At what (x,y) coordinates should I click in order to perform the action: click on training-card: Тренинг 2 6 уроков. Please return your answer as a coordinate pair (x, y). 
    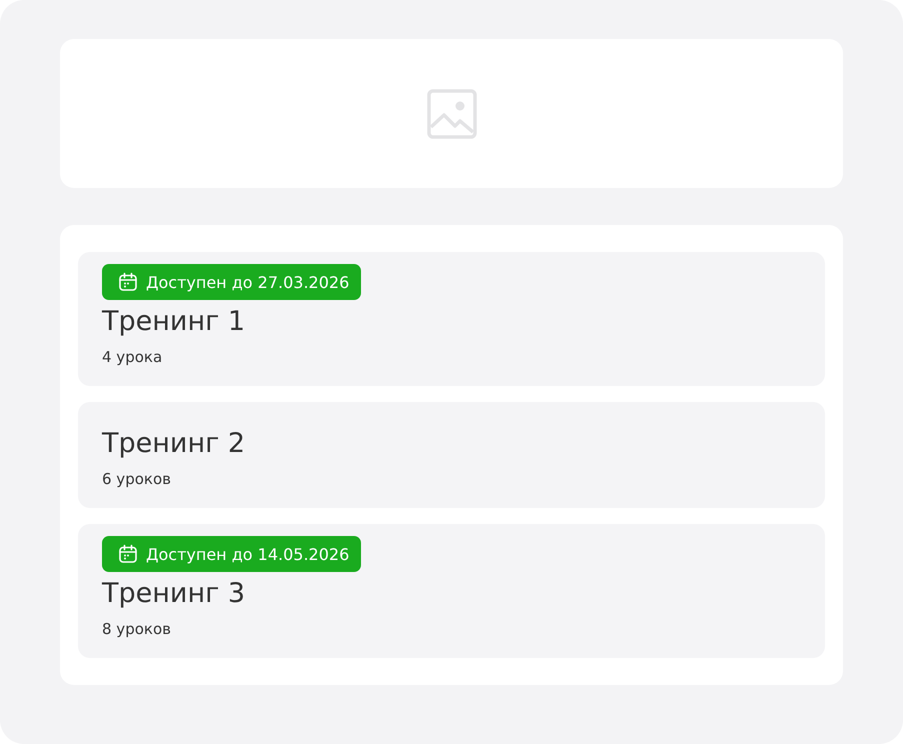
    Looking at the image, I should click on (451, 455).